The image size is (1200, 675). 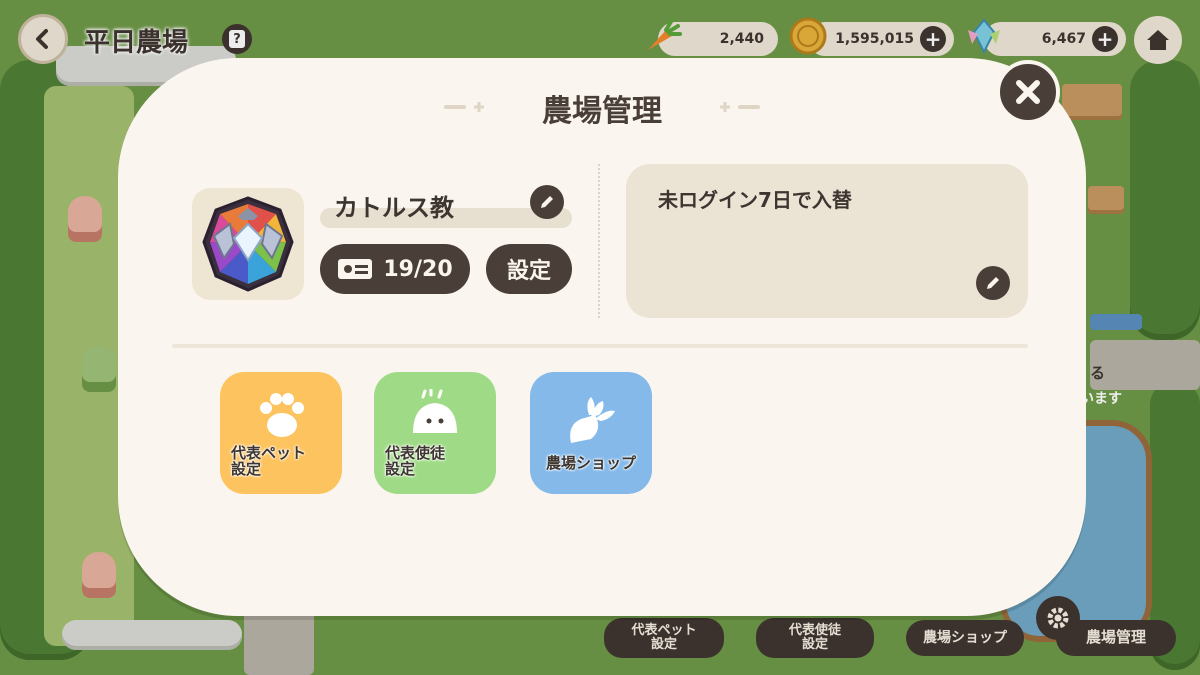 I want to click on separator, so click(x=599, y=241).